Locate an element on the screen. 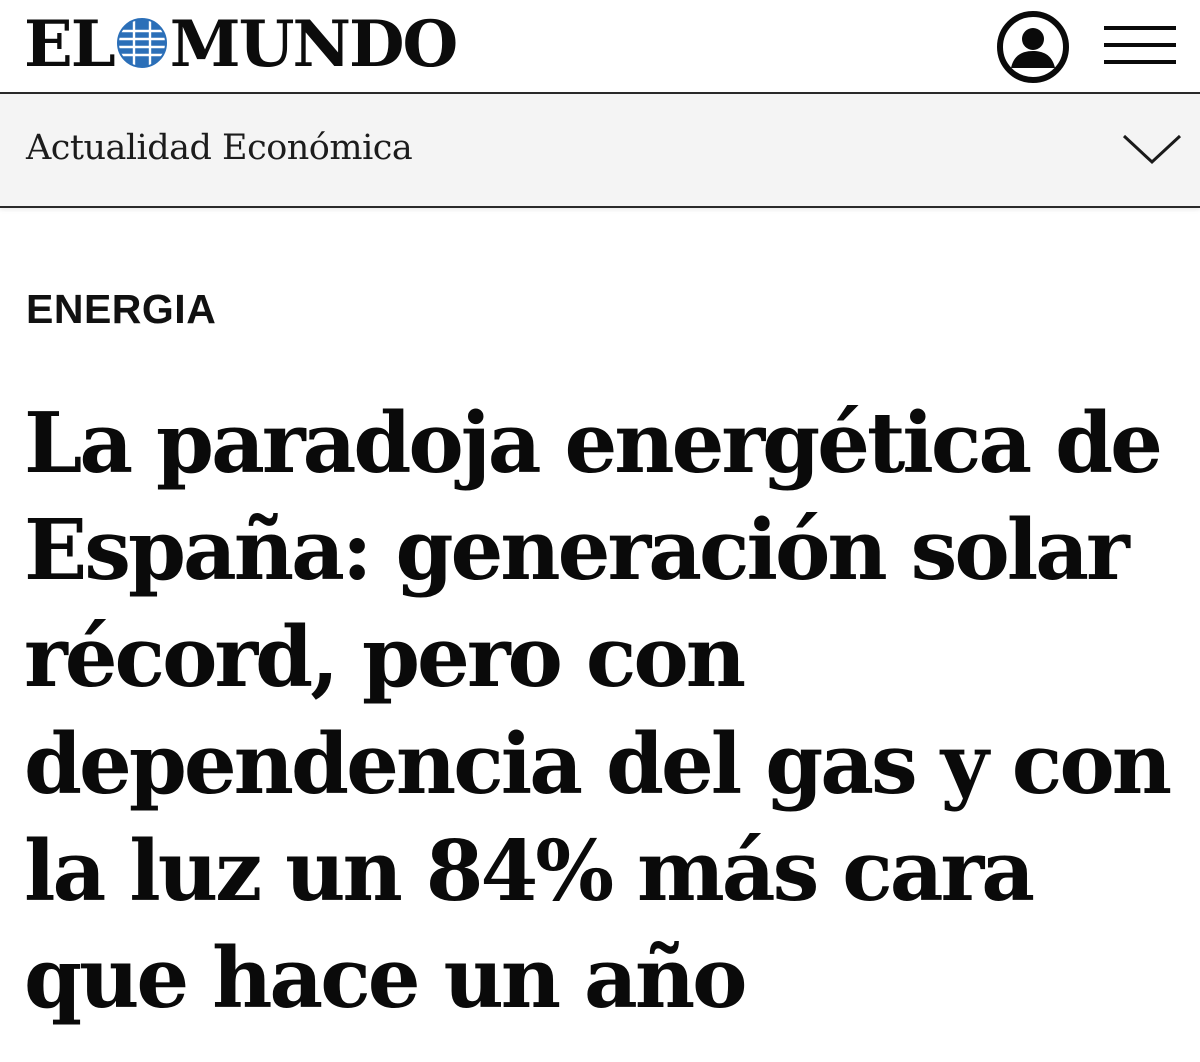  user-account-icon is located at coordinates (1033, 47).